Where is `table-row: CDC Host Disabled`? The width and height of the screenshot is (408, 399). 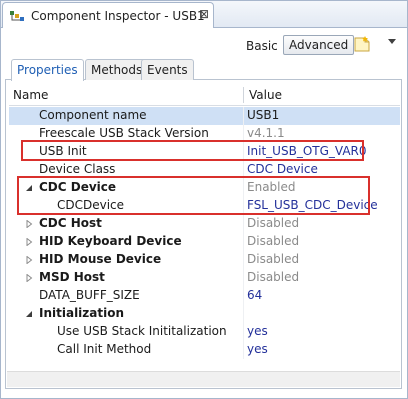 table-row: CDC Host Disabled is located at coordinates (204, 224).